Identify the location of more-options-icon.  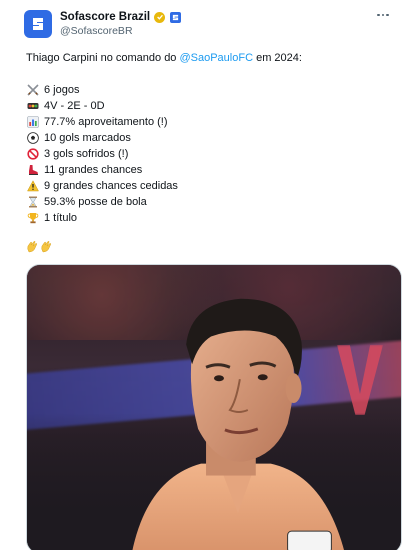
(383, 15).